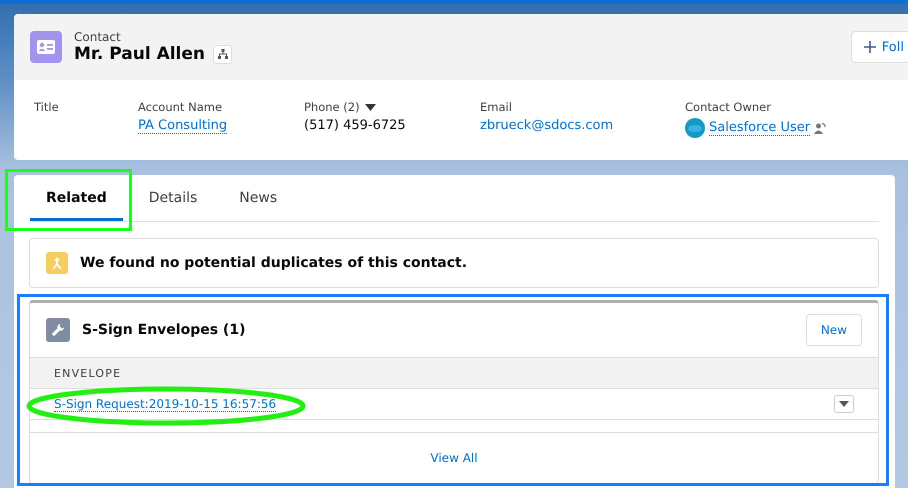 The image size is (908, 488). What do you see at coordinates (695, 128) in the screenshot?
I see `cloud-logo-icon` at bounding box center [695, 128].